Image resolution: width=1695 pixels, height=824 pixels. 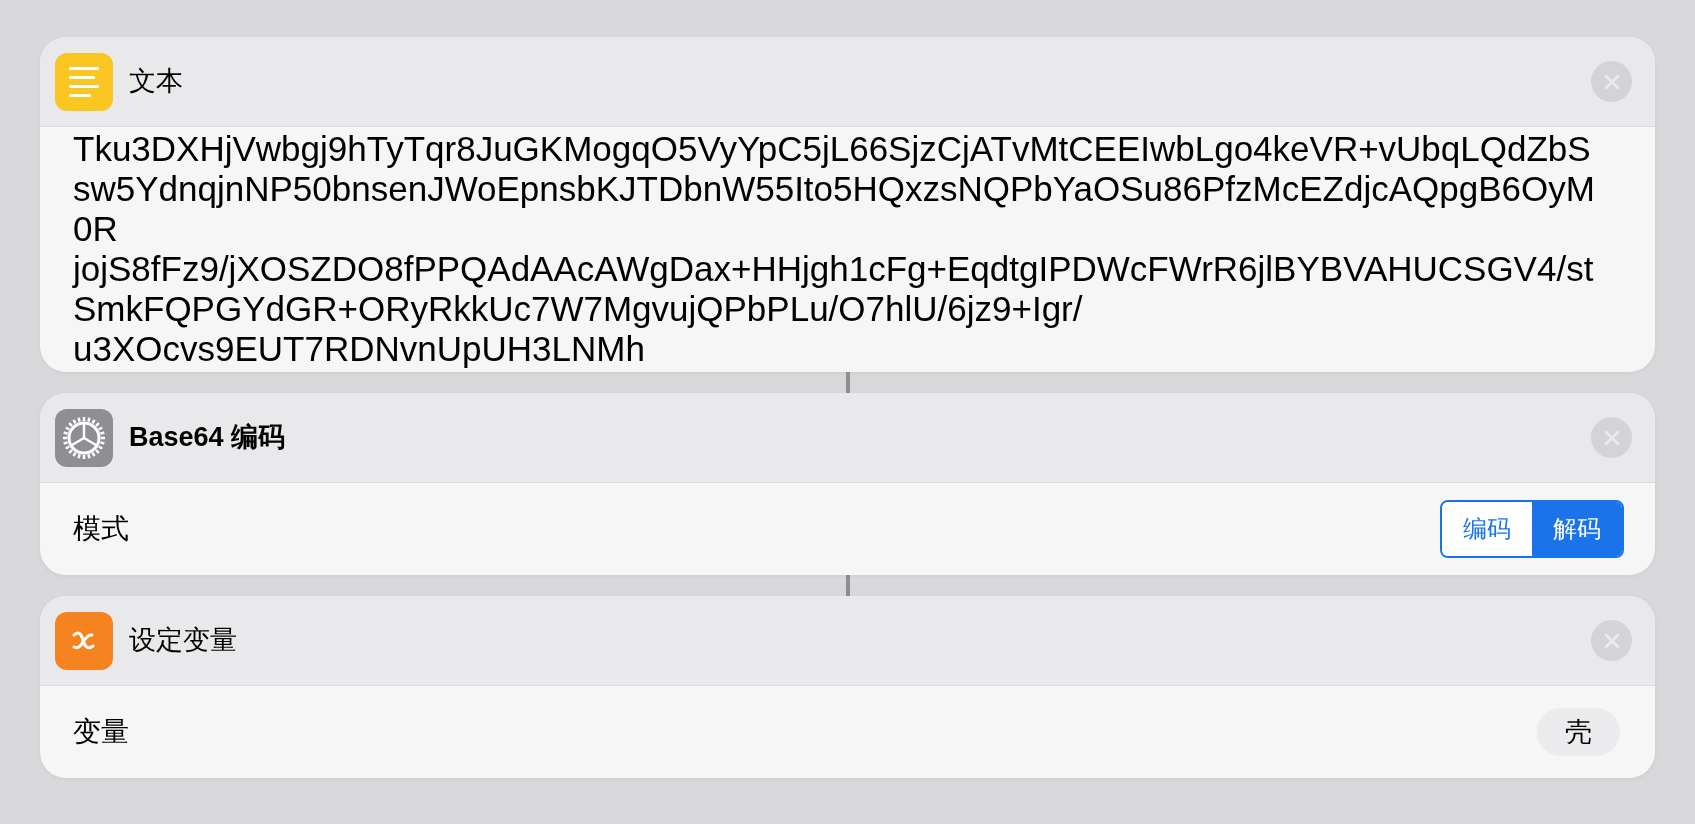 I want to click on parameter-label: 变量, so click(x=101, y=732).